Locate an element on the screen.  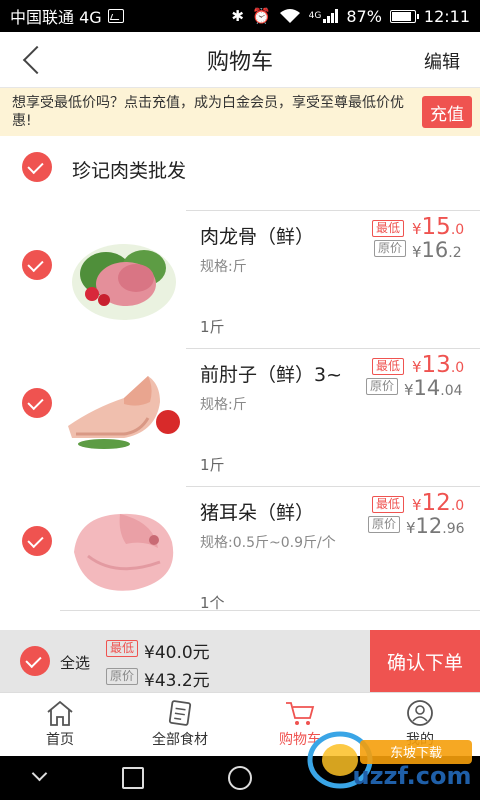
carrier-label: 中国联通 4G is located at coordinates (56, 17).